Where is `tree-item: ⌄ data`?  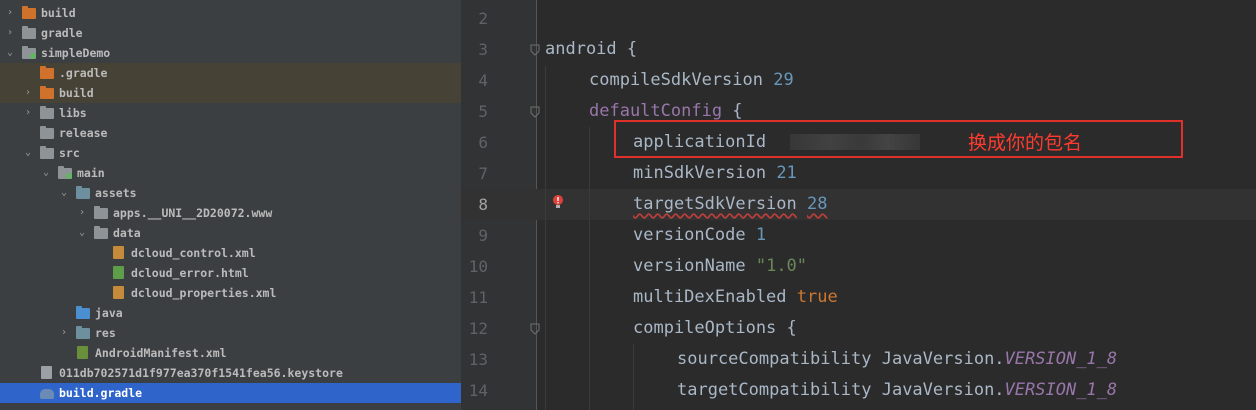
tree-item: ⌄ data is located at coordinates (230, 233).